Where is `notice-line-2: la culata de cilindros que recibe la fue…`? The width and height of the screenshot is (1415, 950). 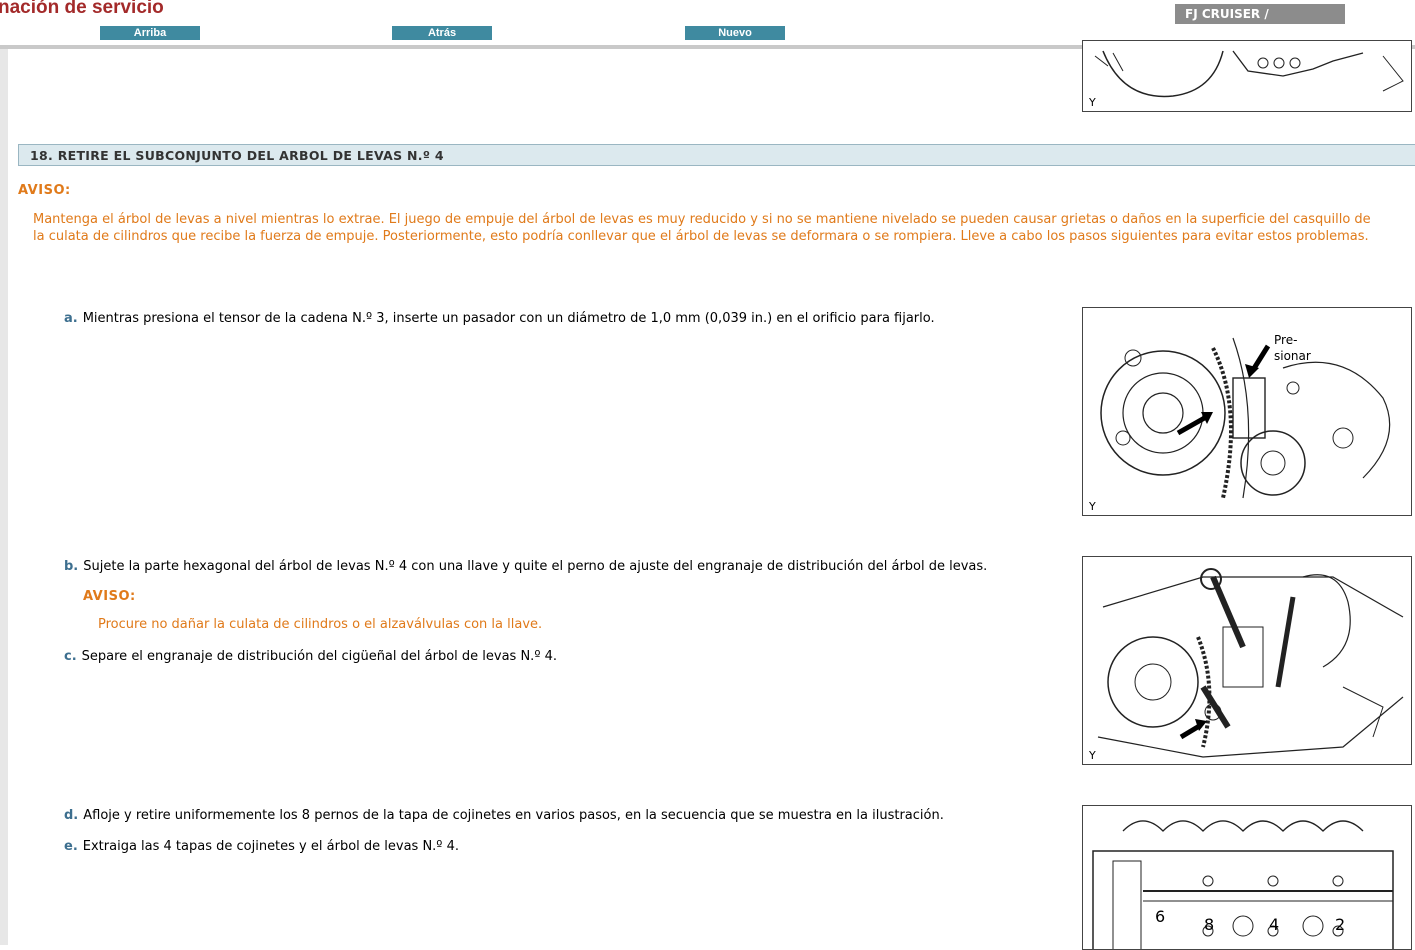
notice-line-2: la culata de cilindros que recibe la fue… is located at coordinates (701, 236).